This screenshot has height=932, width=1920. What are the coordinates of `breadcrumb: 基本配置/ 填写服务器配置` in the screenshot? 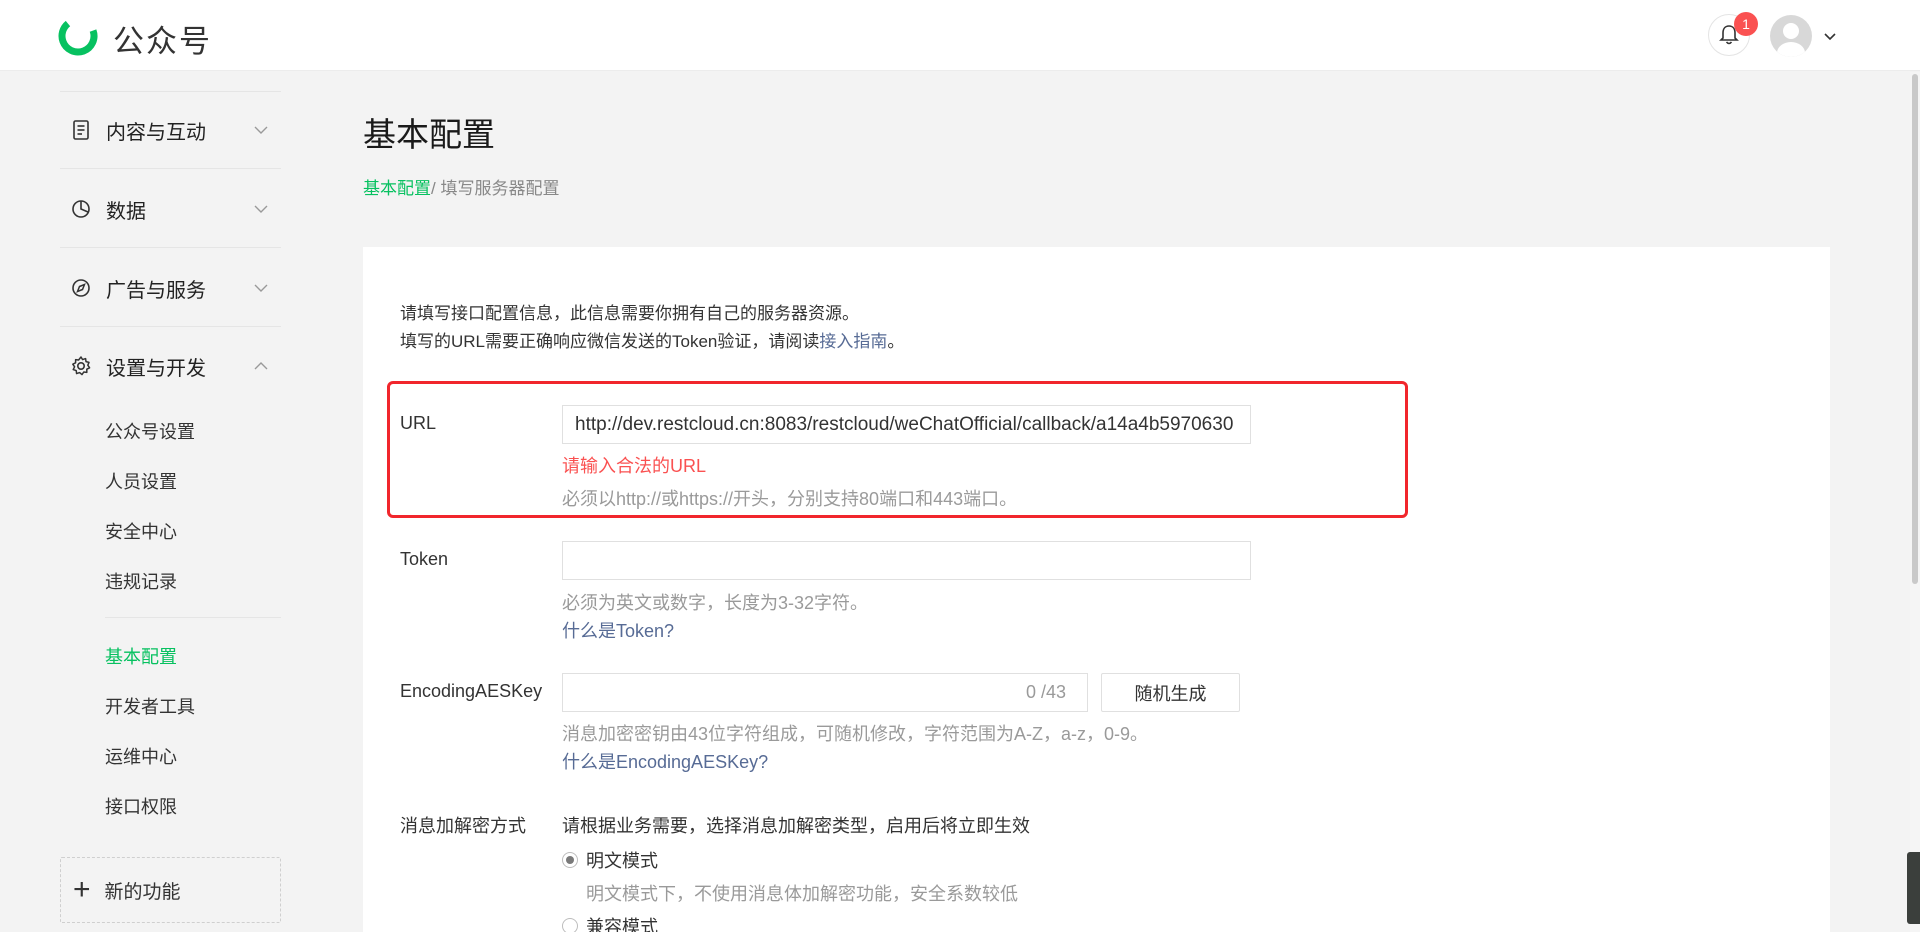 It's located at (461, 186).